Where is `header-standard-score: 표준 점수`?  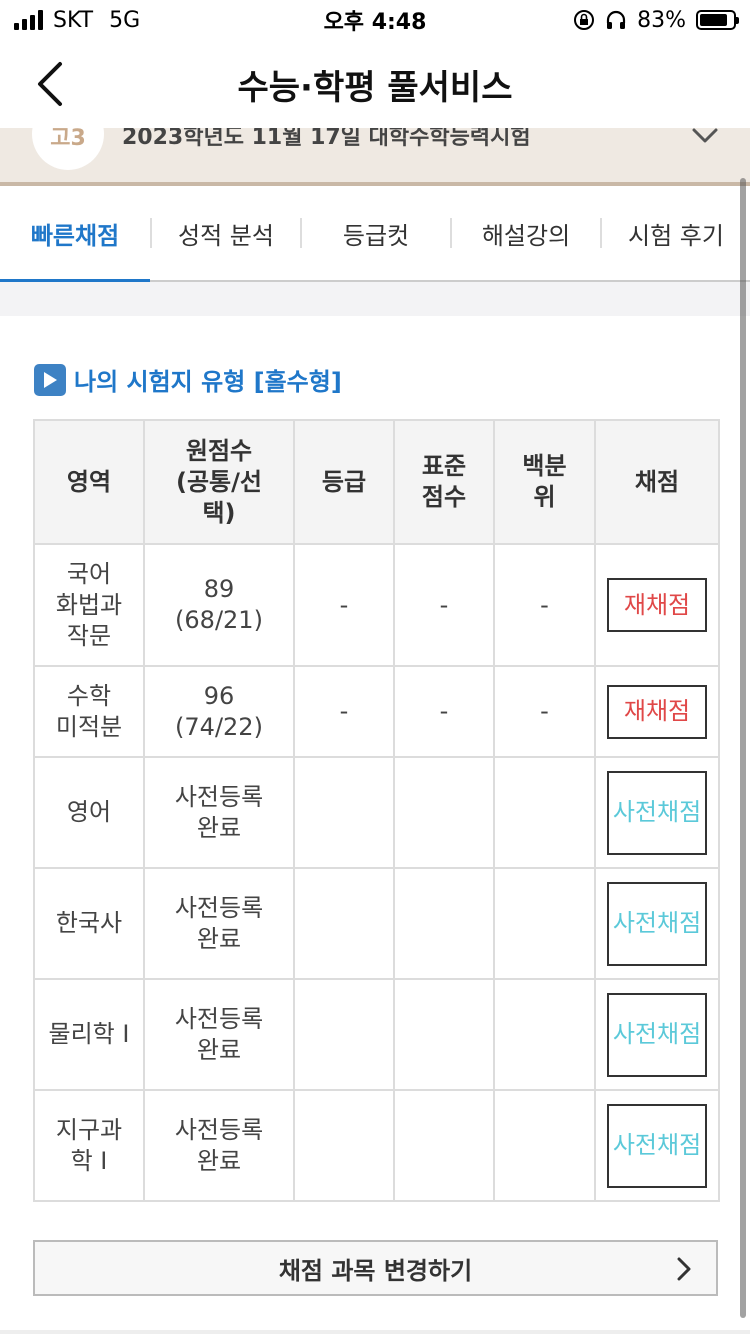 header-standard-score: 표준 점수 is located at coordinates (444, 482).